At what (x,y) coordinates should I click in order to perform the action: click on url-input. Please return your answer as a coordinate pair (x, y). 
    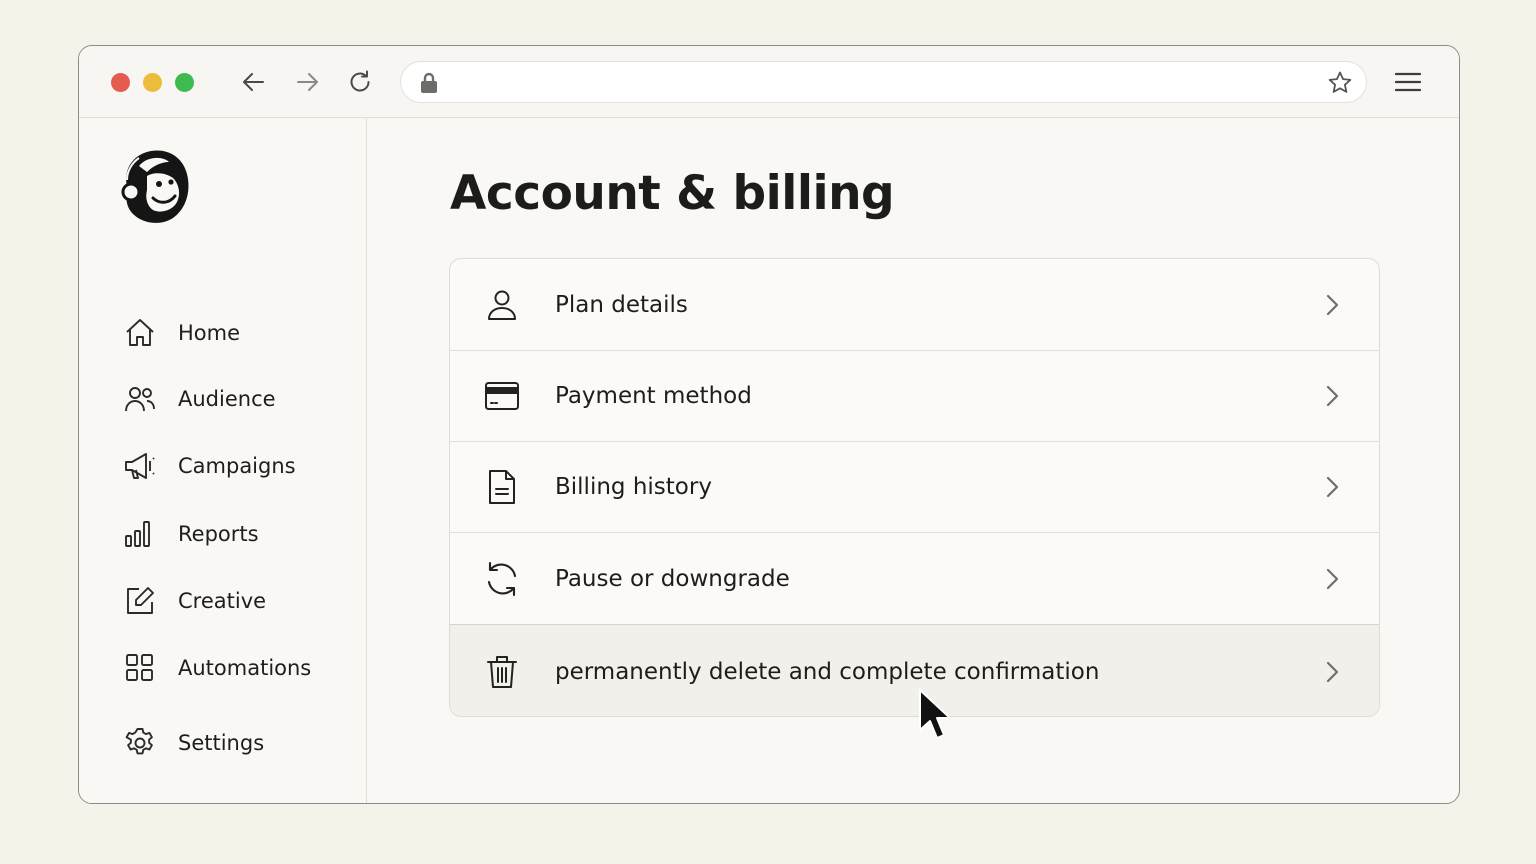
    Looking at the image, I should click on (882, 82).